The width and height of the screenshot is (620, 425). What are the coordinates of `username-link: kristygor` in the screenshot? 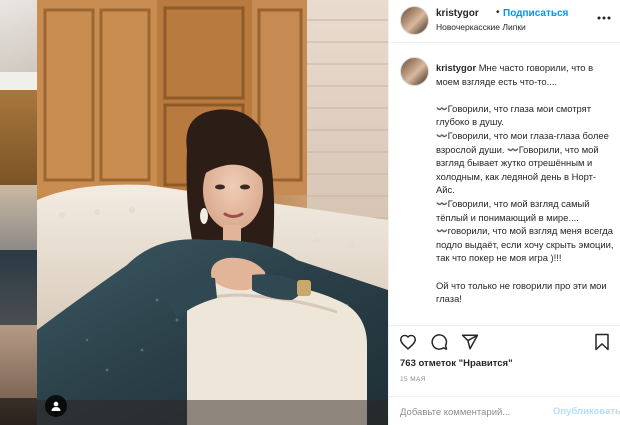 It's located at (457, 13).